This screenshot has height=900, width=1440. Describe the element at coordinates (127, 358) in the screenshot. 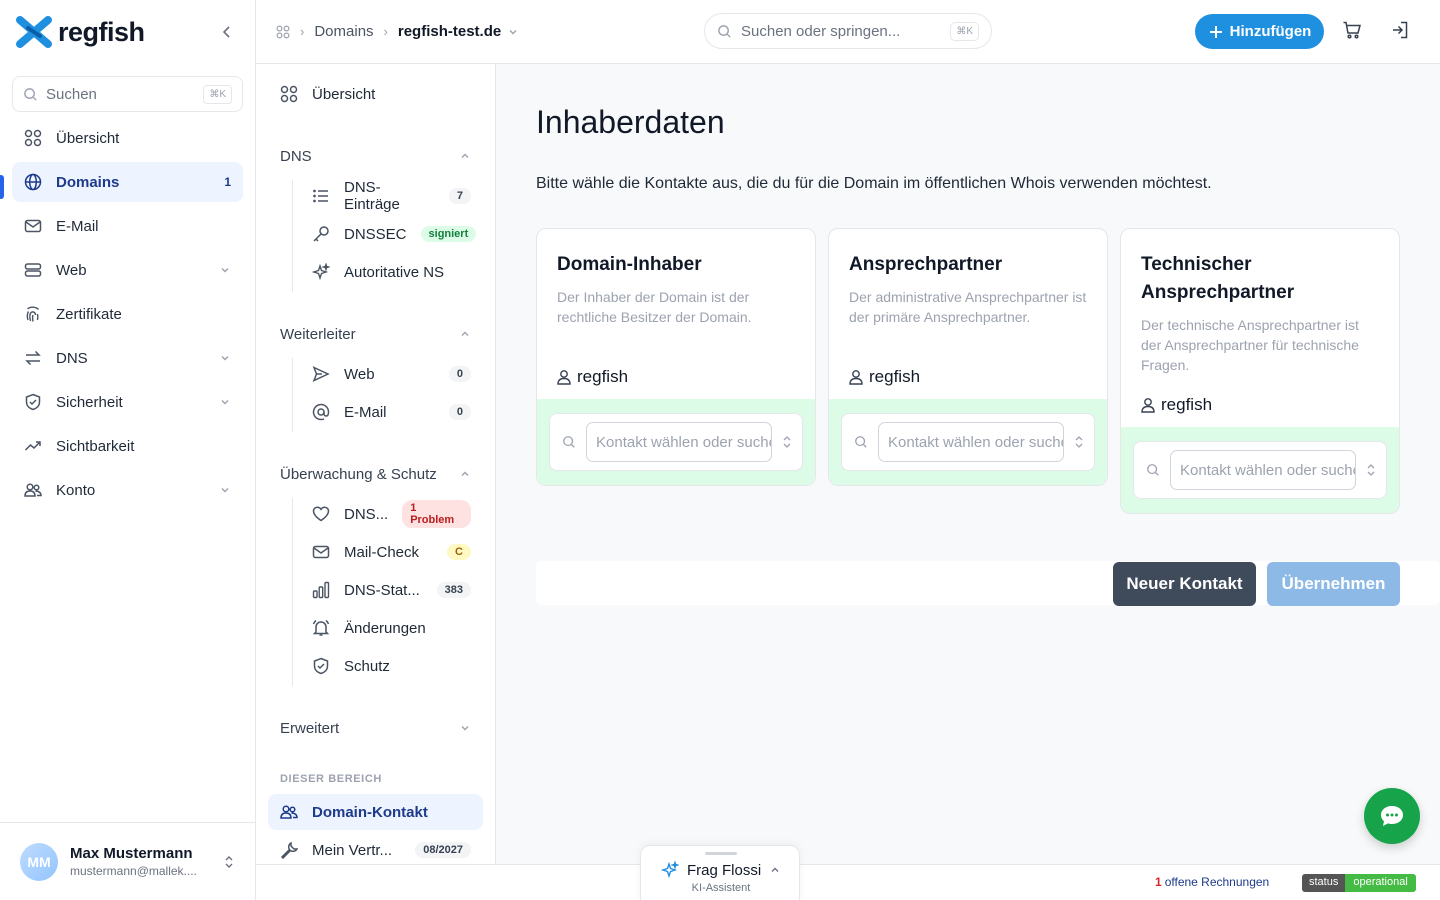

I see `sidebar-item-dns: DNS` at that location.